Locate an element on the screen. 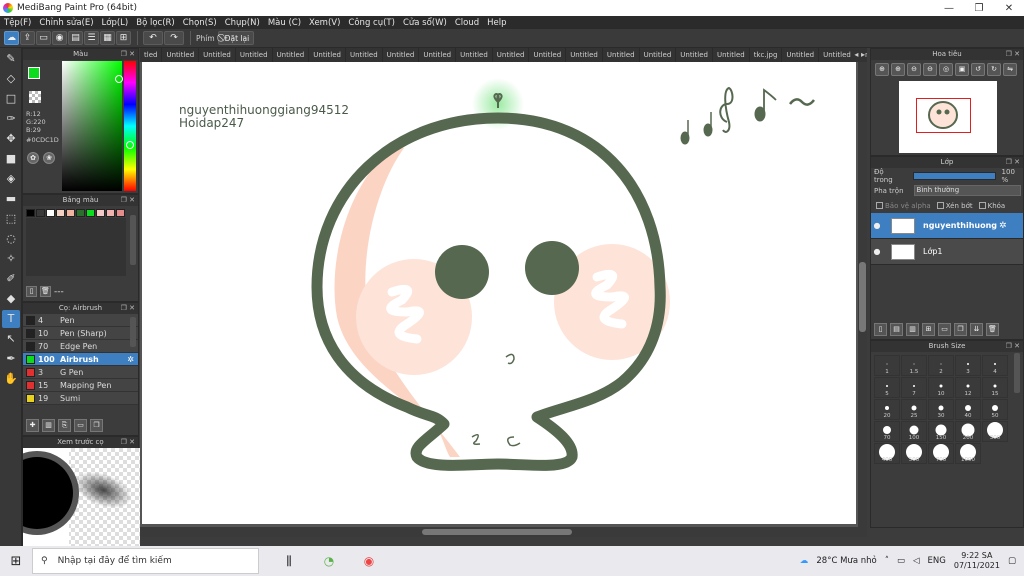 This screenshot has height=576, width=1024. brush-size-cell: 40 is located at coordinates (968, 409).